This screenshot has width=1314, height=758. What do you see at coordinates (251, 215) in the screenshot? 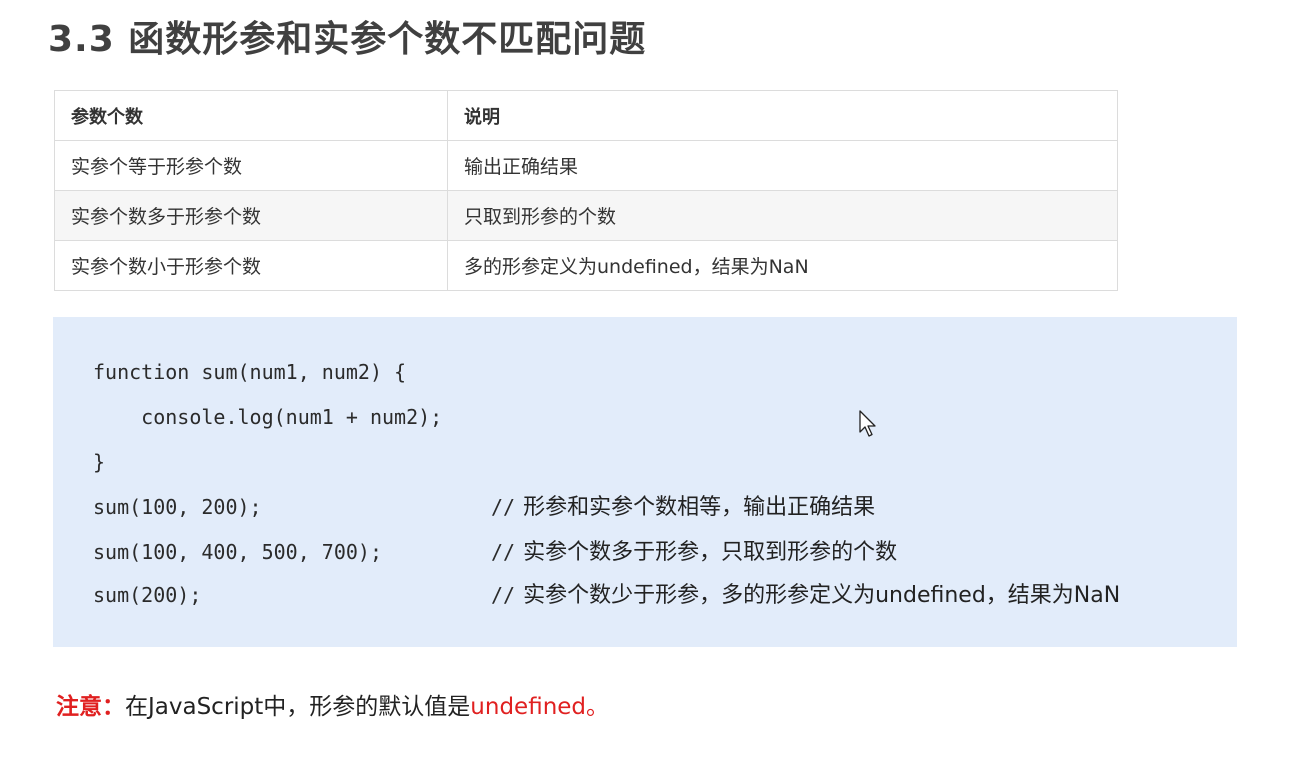
I see `table-cell: 实参个数多于形参个数` at bounding box center [251, 215].